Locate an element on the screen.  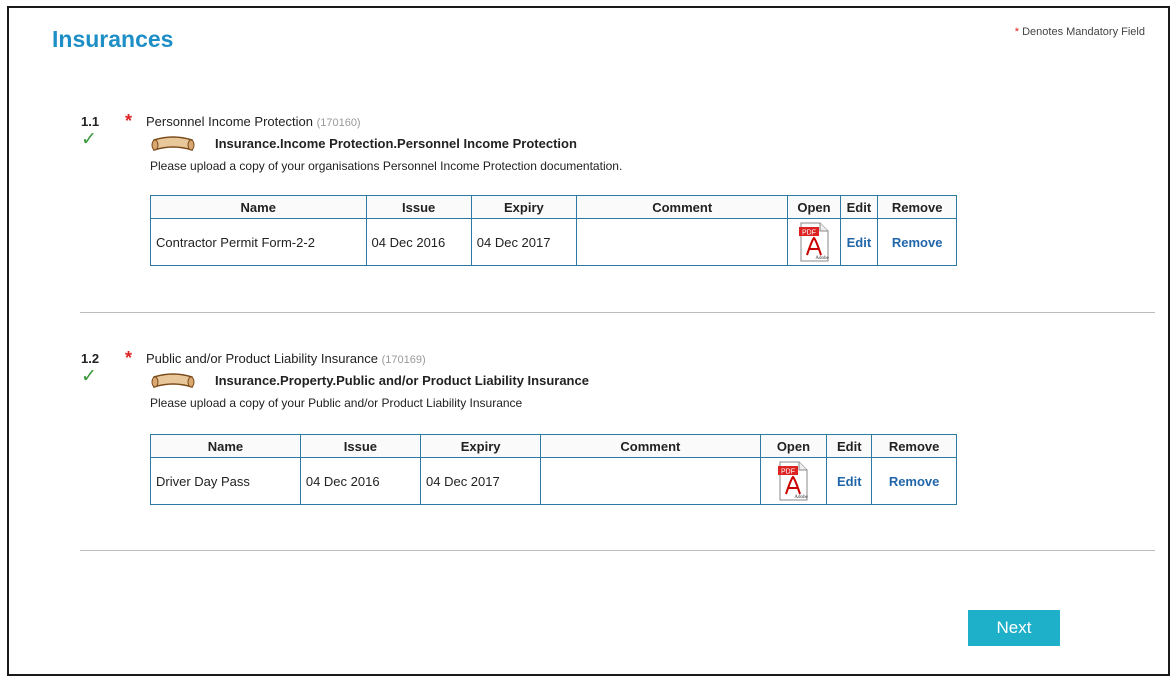
section-title: Personnel Income Protection (170160) is located at coordinates (253, 121).